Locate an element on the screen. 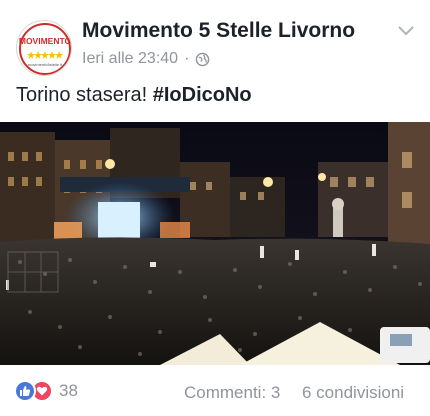 The height and width of the screenshot is (416, 430). post-footer: 38 Commenti: 3 6 condivisioni is located at coordinates (215, 392).